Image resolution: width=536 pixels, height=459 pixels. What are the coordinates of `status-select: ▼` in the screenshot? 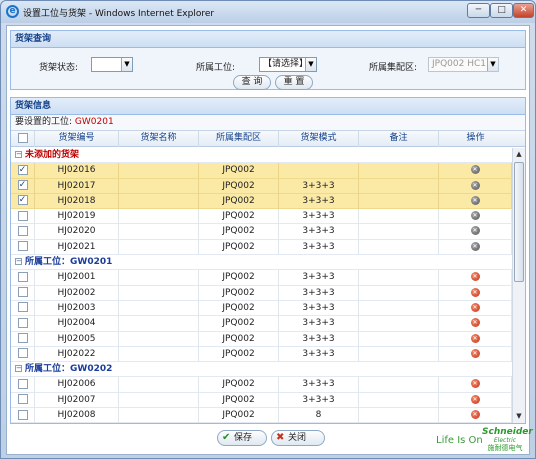 It's located at (112, 64).